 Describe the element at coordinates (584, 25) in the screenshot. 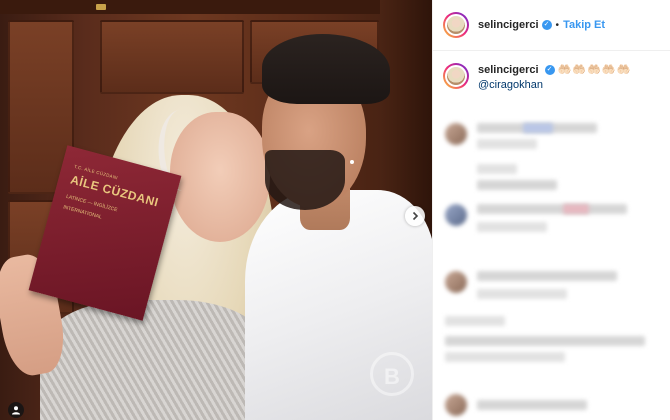

I see `follow-button: Takip Et` at that location.